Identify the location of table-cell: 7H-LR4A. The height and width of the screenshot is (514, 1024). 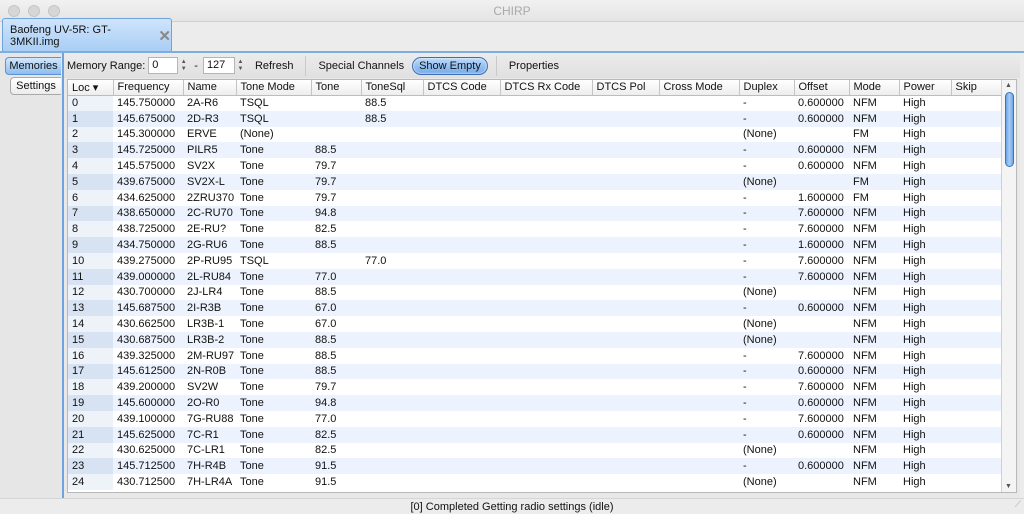
(209, 482).